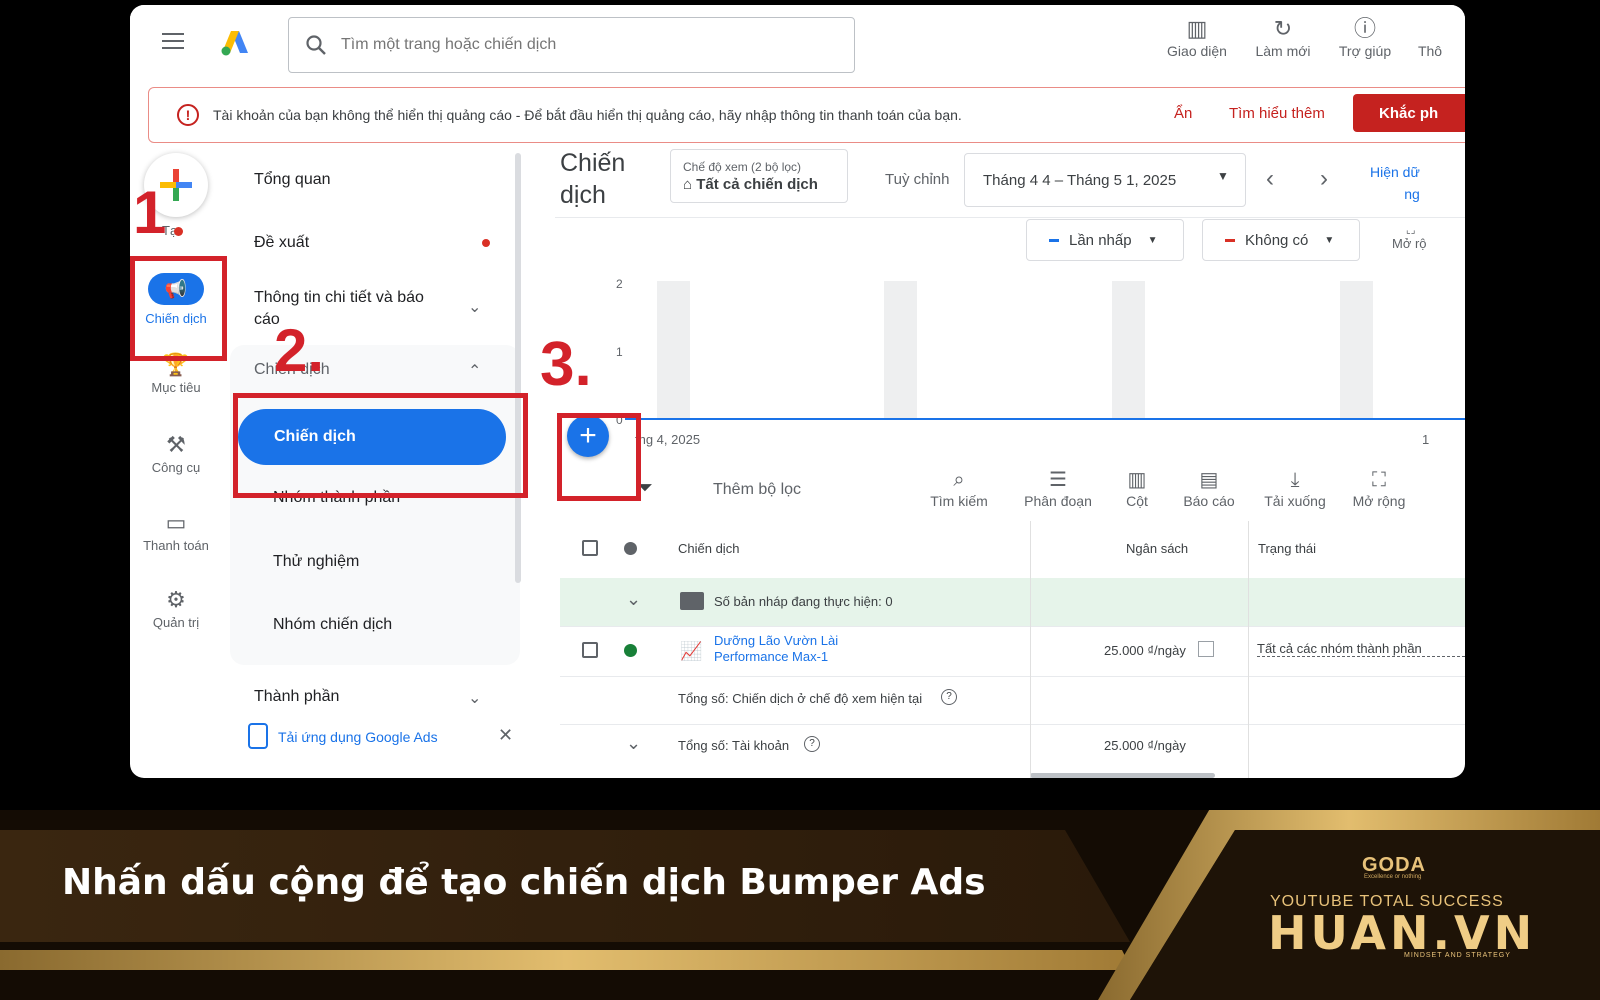 The width and height of the screenshot is (1600, 1000). I want to click on rail-goals-label: Mục tiêu, so click(176, 387).